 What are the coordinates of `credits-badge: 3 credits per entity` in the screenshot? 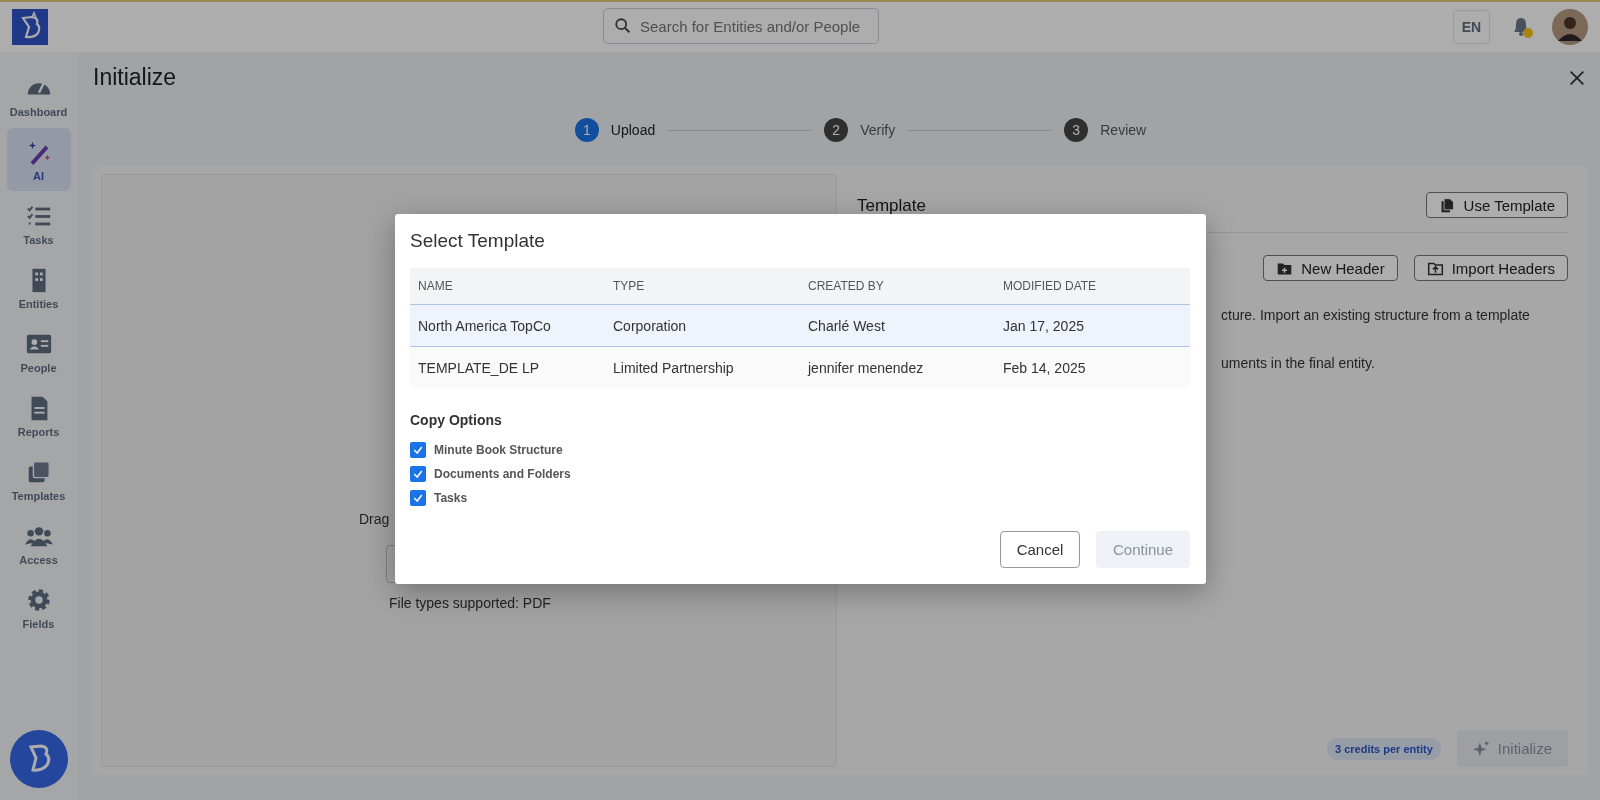 It's located at (1383, 748).